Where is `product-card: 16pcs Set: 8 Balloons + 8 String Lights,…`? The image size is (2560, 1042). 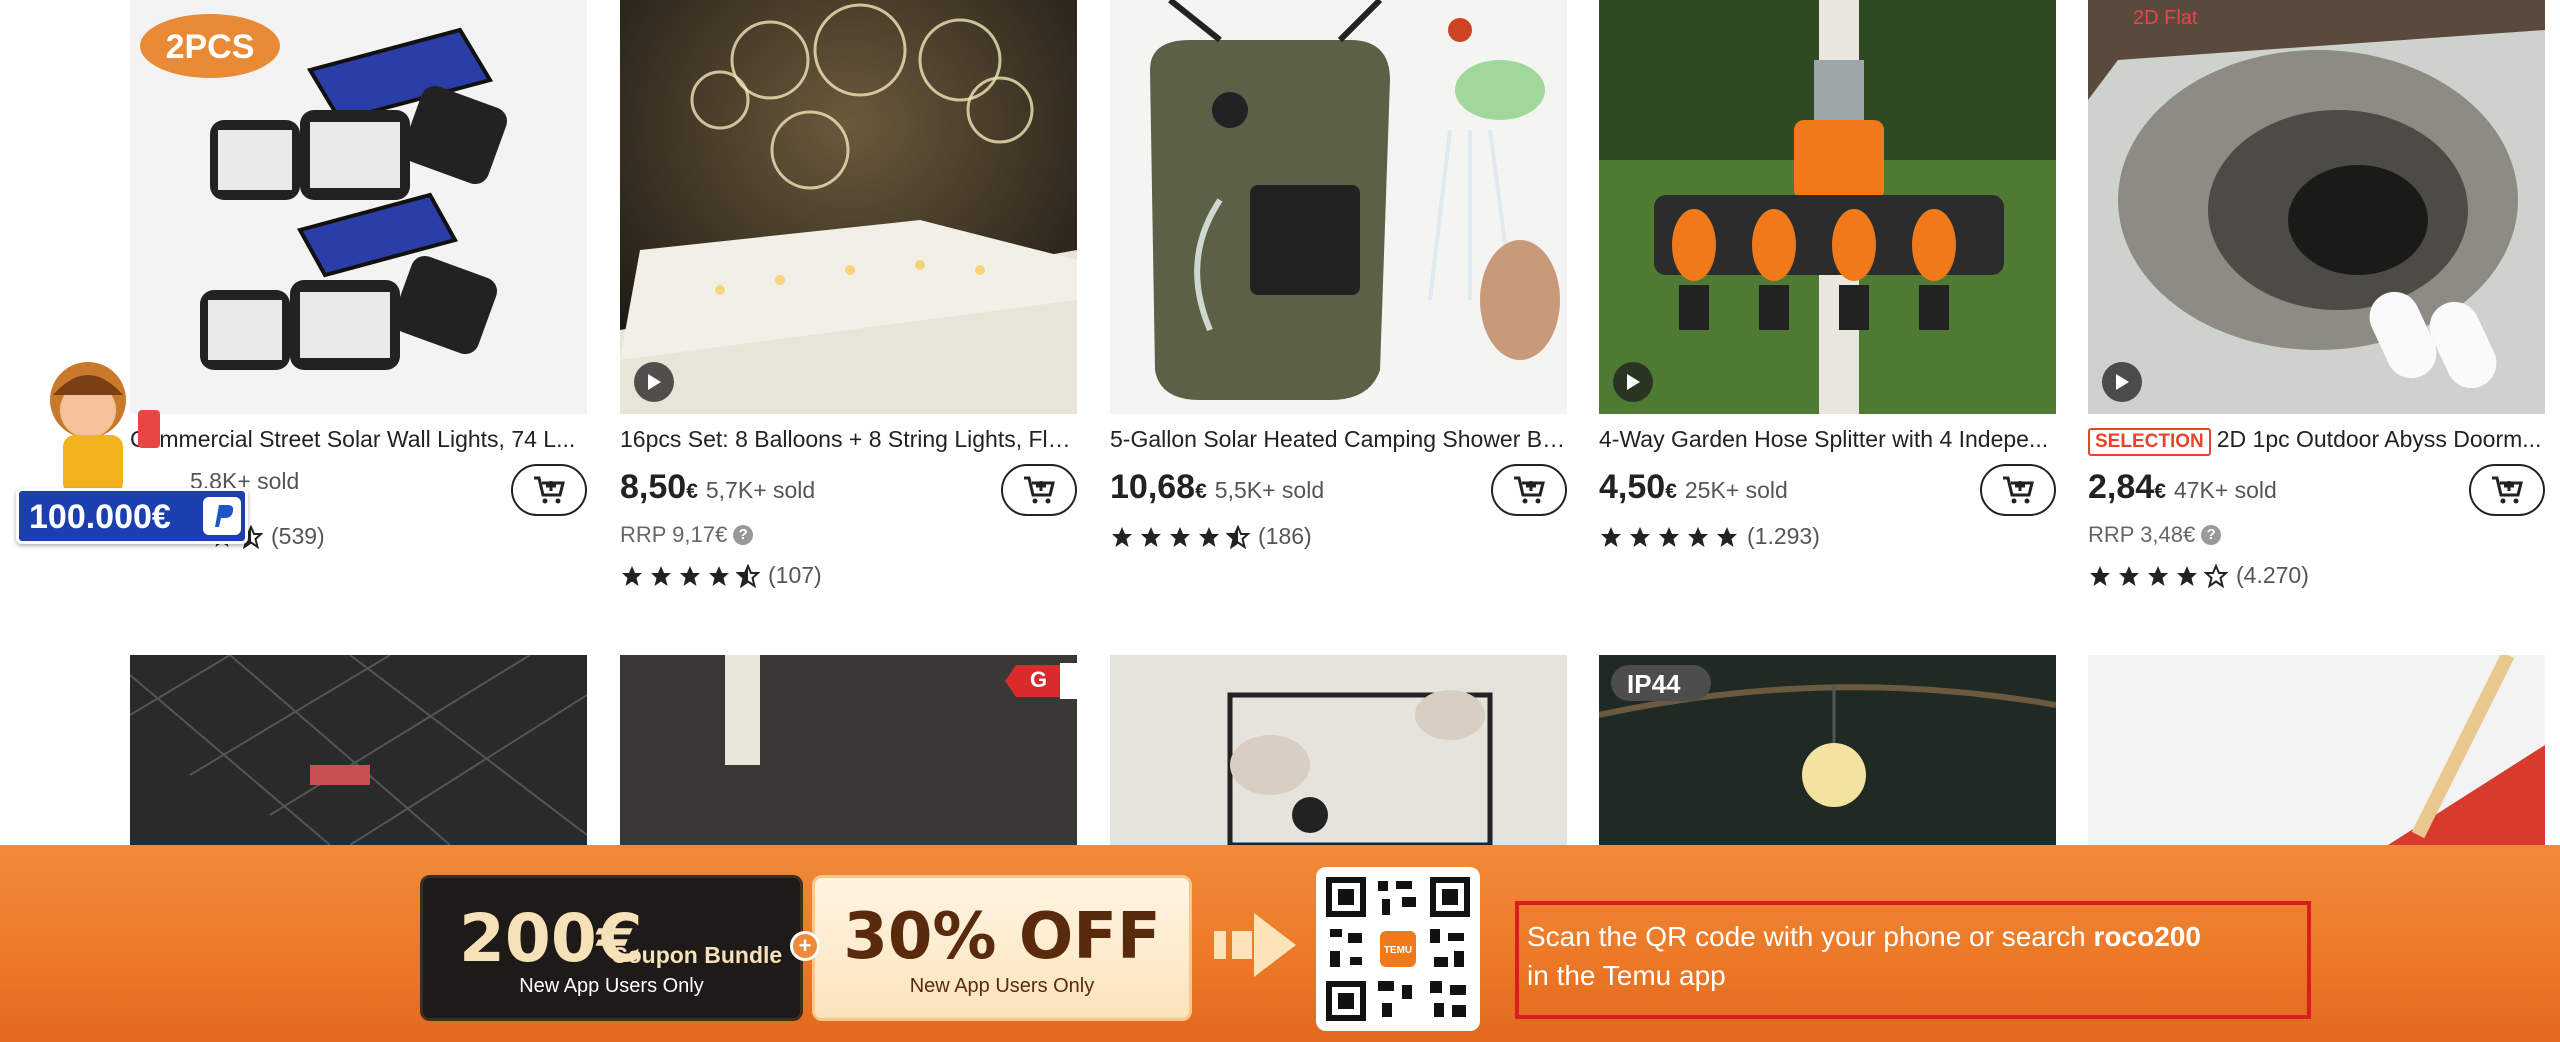
product-card: 16pcs Set: 8 Balloons + 8 String Lights,… is located at coordinates (848, 294).